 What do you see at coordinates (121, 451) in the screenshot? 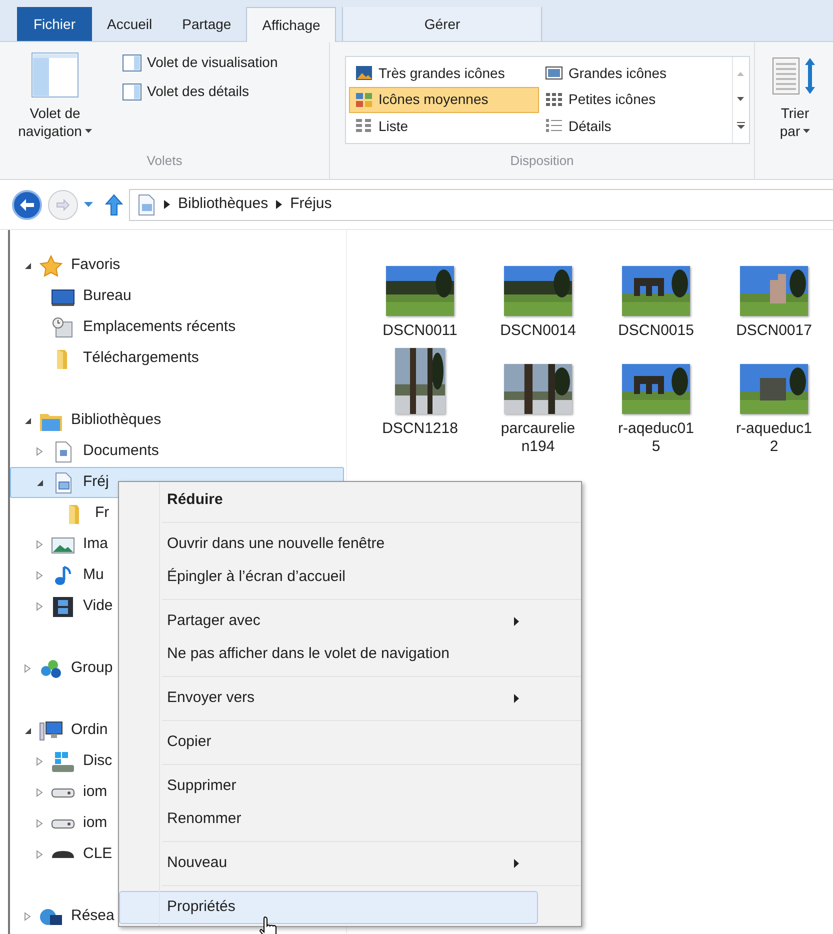
I see `tree-item-label: Documents` at bounding box center [121, 451].